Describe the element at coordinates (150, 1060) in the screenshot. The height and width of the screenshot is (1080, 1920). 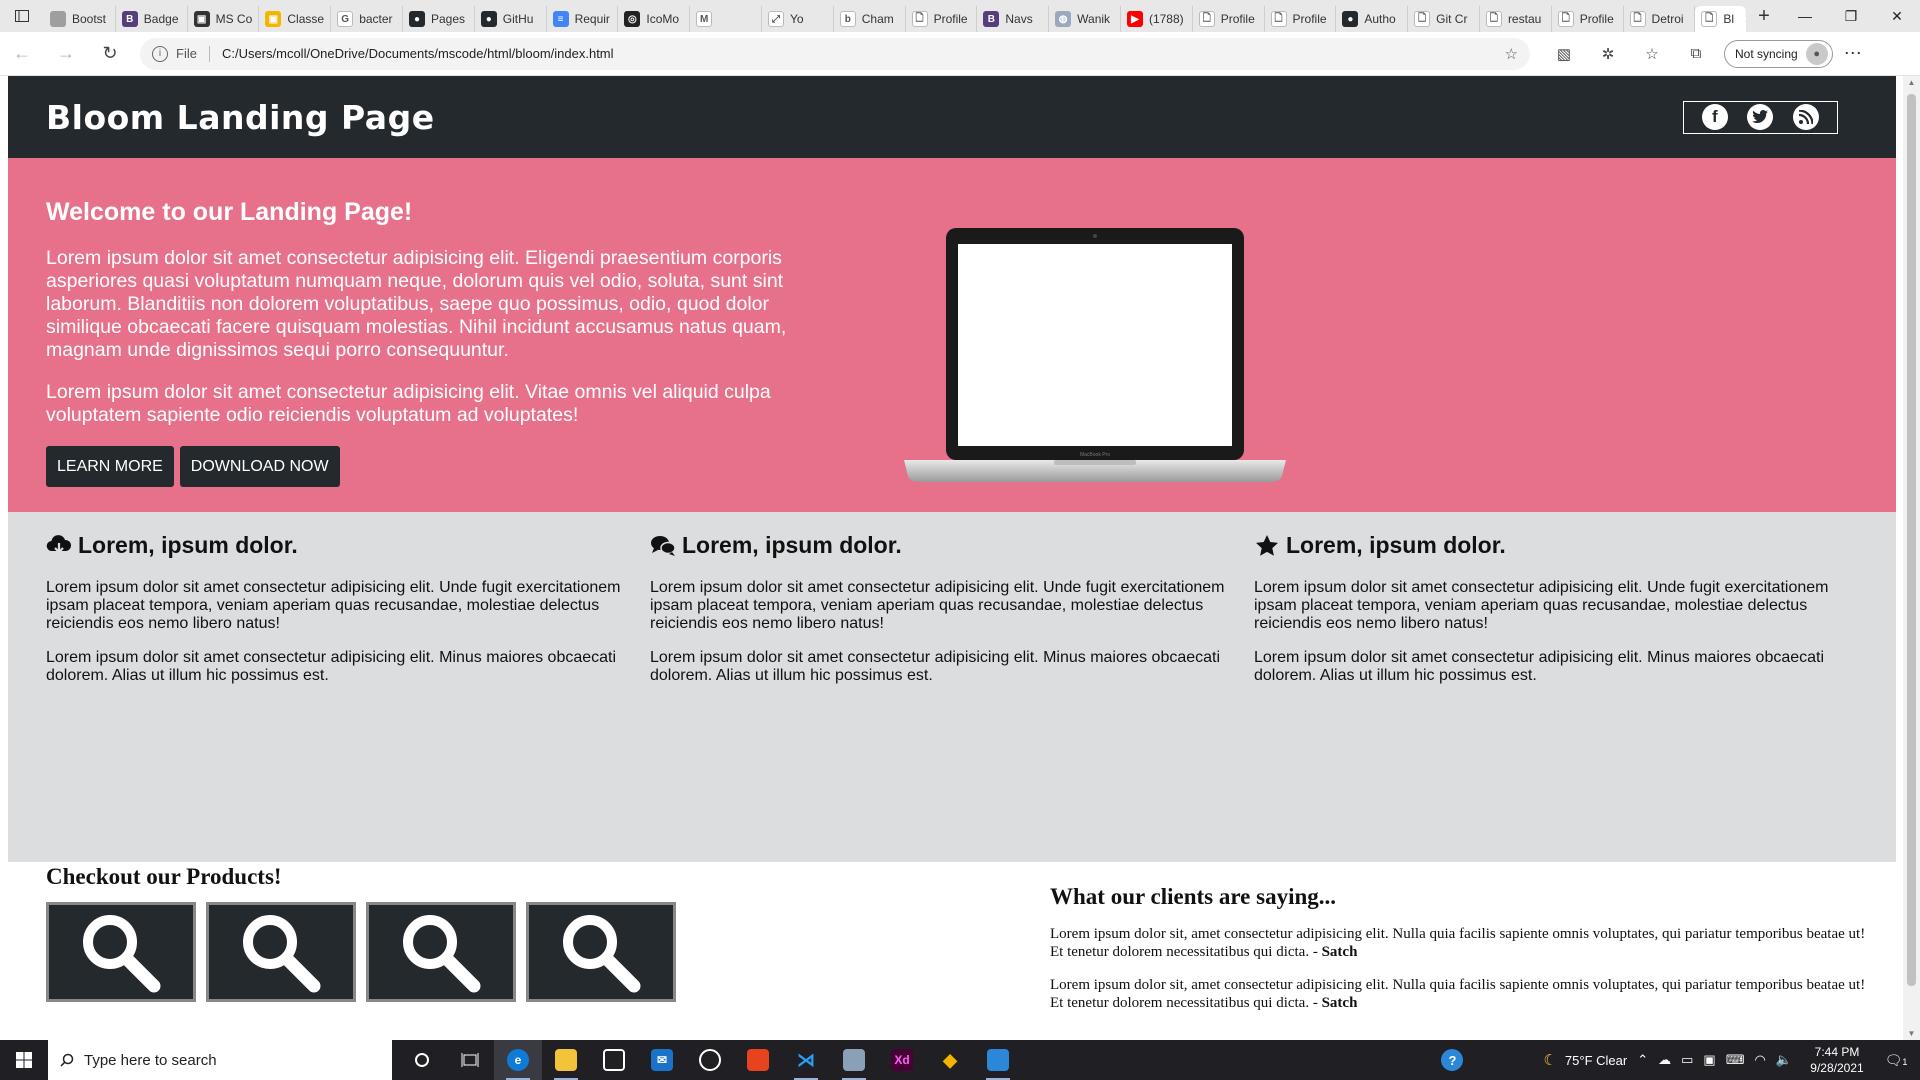
I see `search-placeholder: Type here to search` at that location.